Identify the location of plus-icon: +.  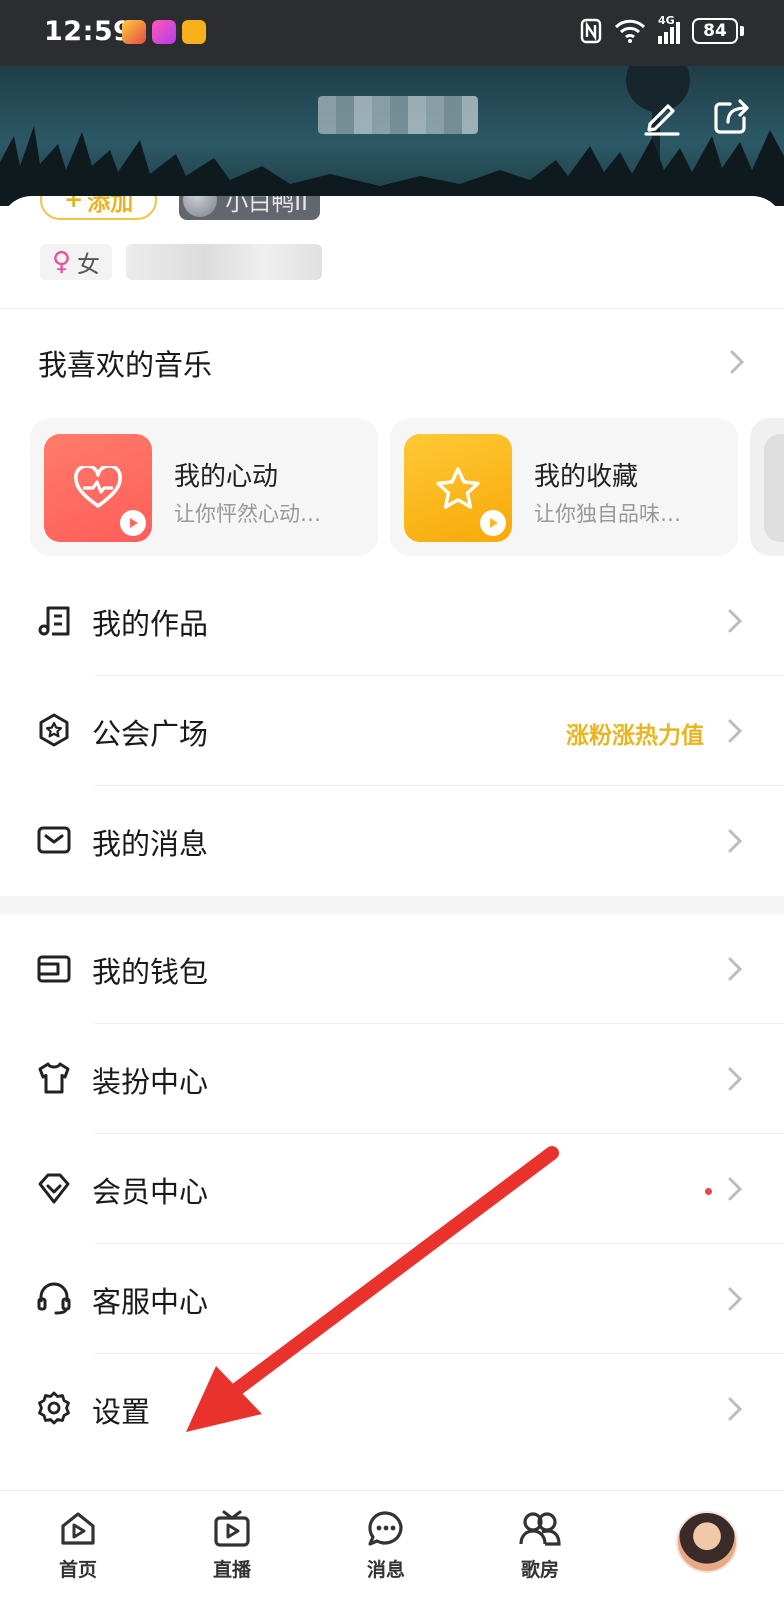
(74, 204).